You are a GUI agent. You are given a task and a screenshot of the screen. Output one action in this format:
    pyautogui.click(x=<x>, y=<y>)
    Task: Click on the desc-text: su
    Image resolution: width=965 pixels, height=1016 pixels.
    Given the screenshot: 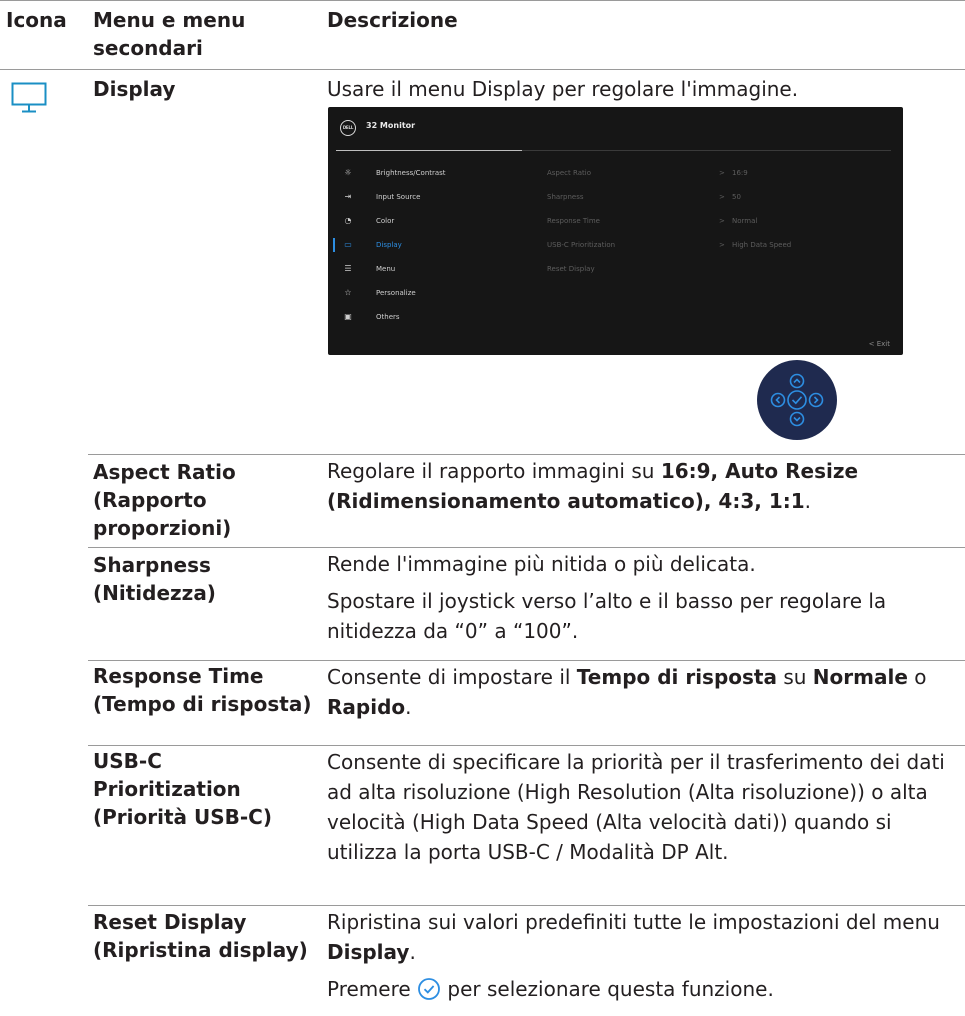 What is the action you would take?
    pyautogui.click(x=794, y=677)
    